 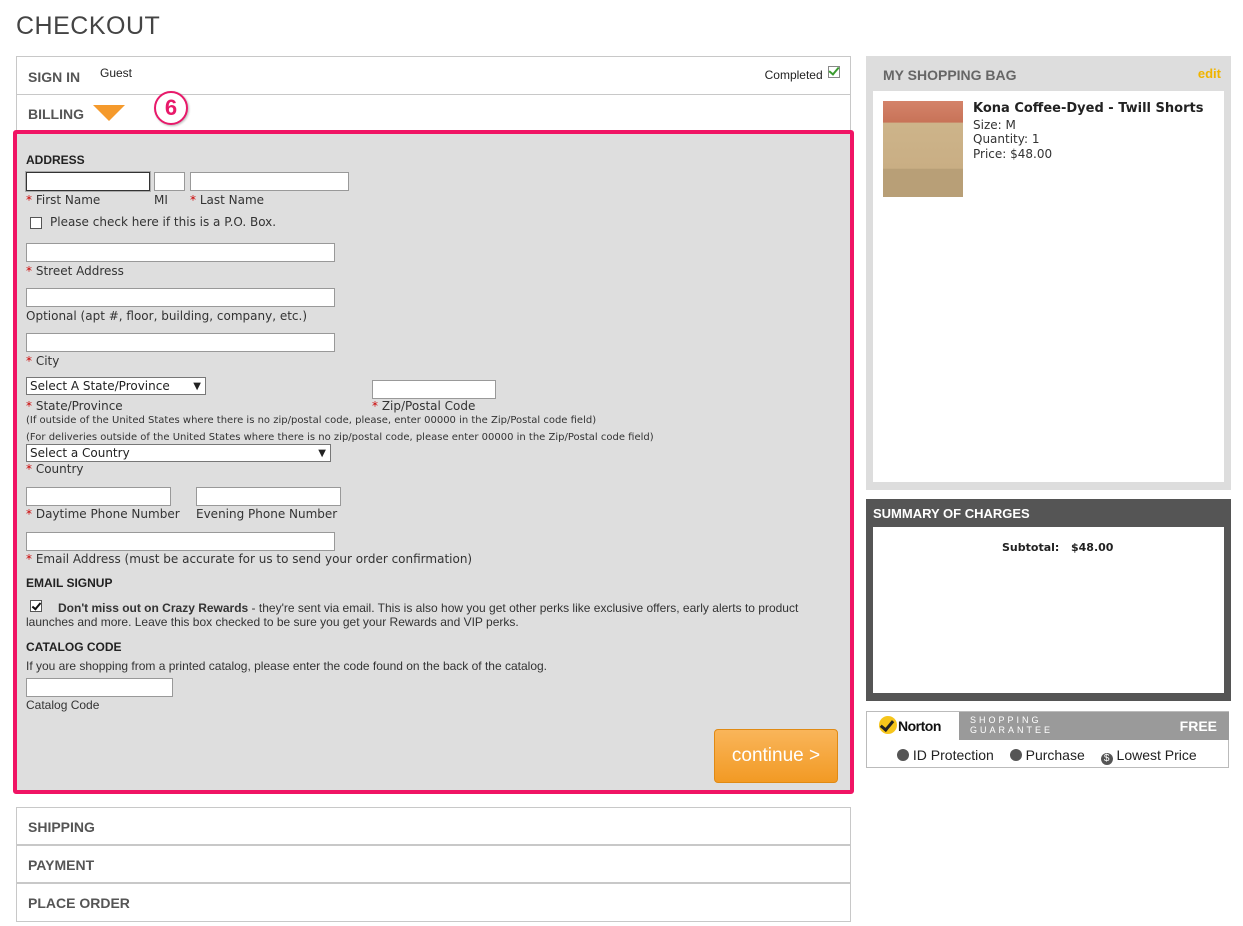 I want to click on mi-input, so click(x=169, y=181).